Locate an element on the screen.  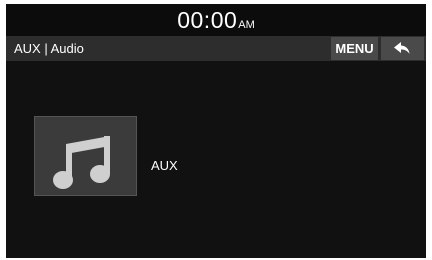
back-button is located at coordinates (402, 48).